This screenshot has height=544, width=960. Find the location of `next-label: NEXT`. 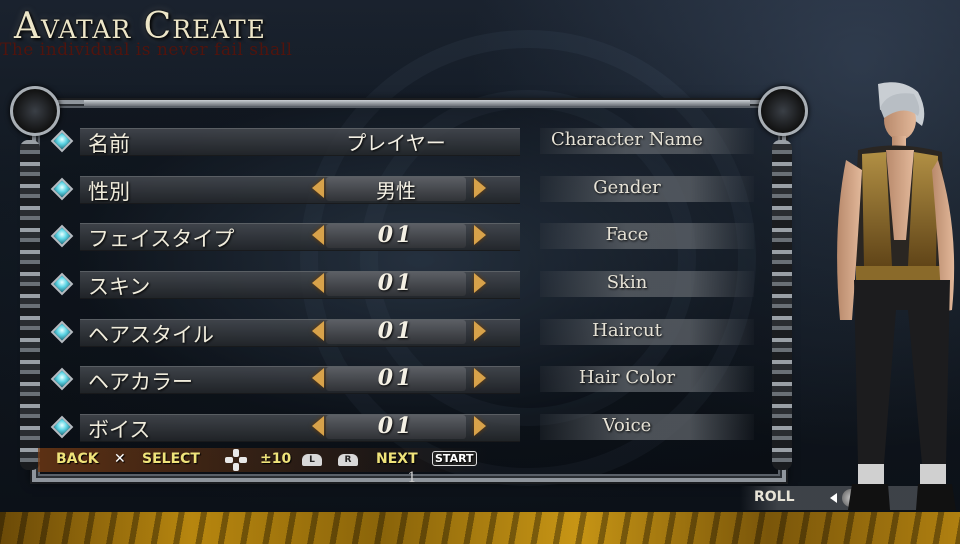

next-label: NEXT is located at coordinates (397, 459).